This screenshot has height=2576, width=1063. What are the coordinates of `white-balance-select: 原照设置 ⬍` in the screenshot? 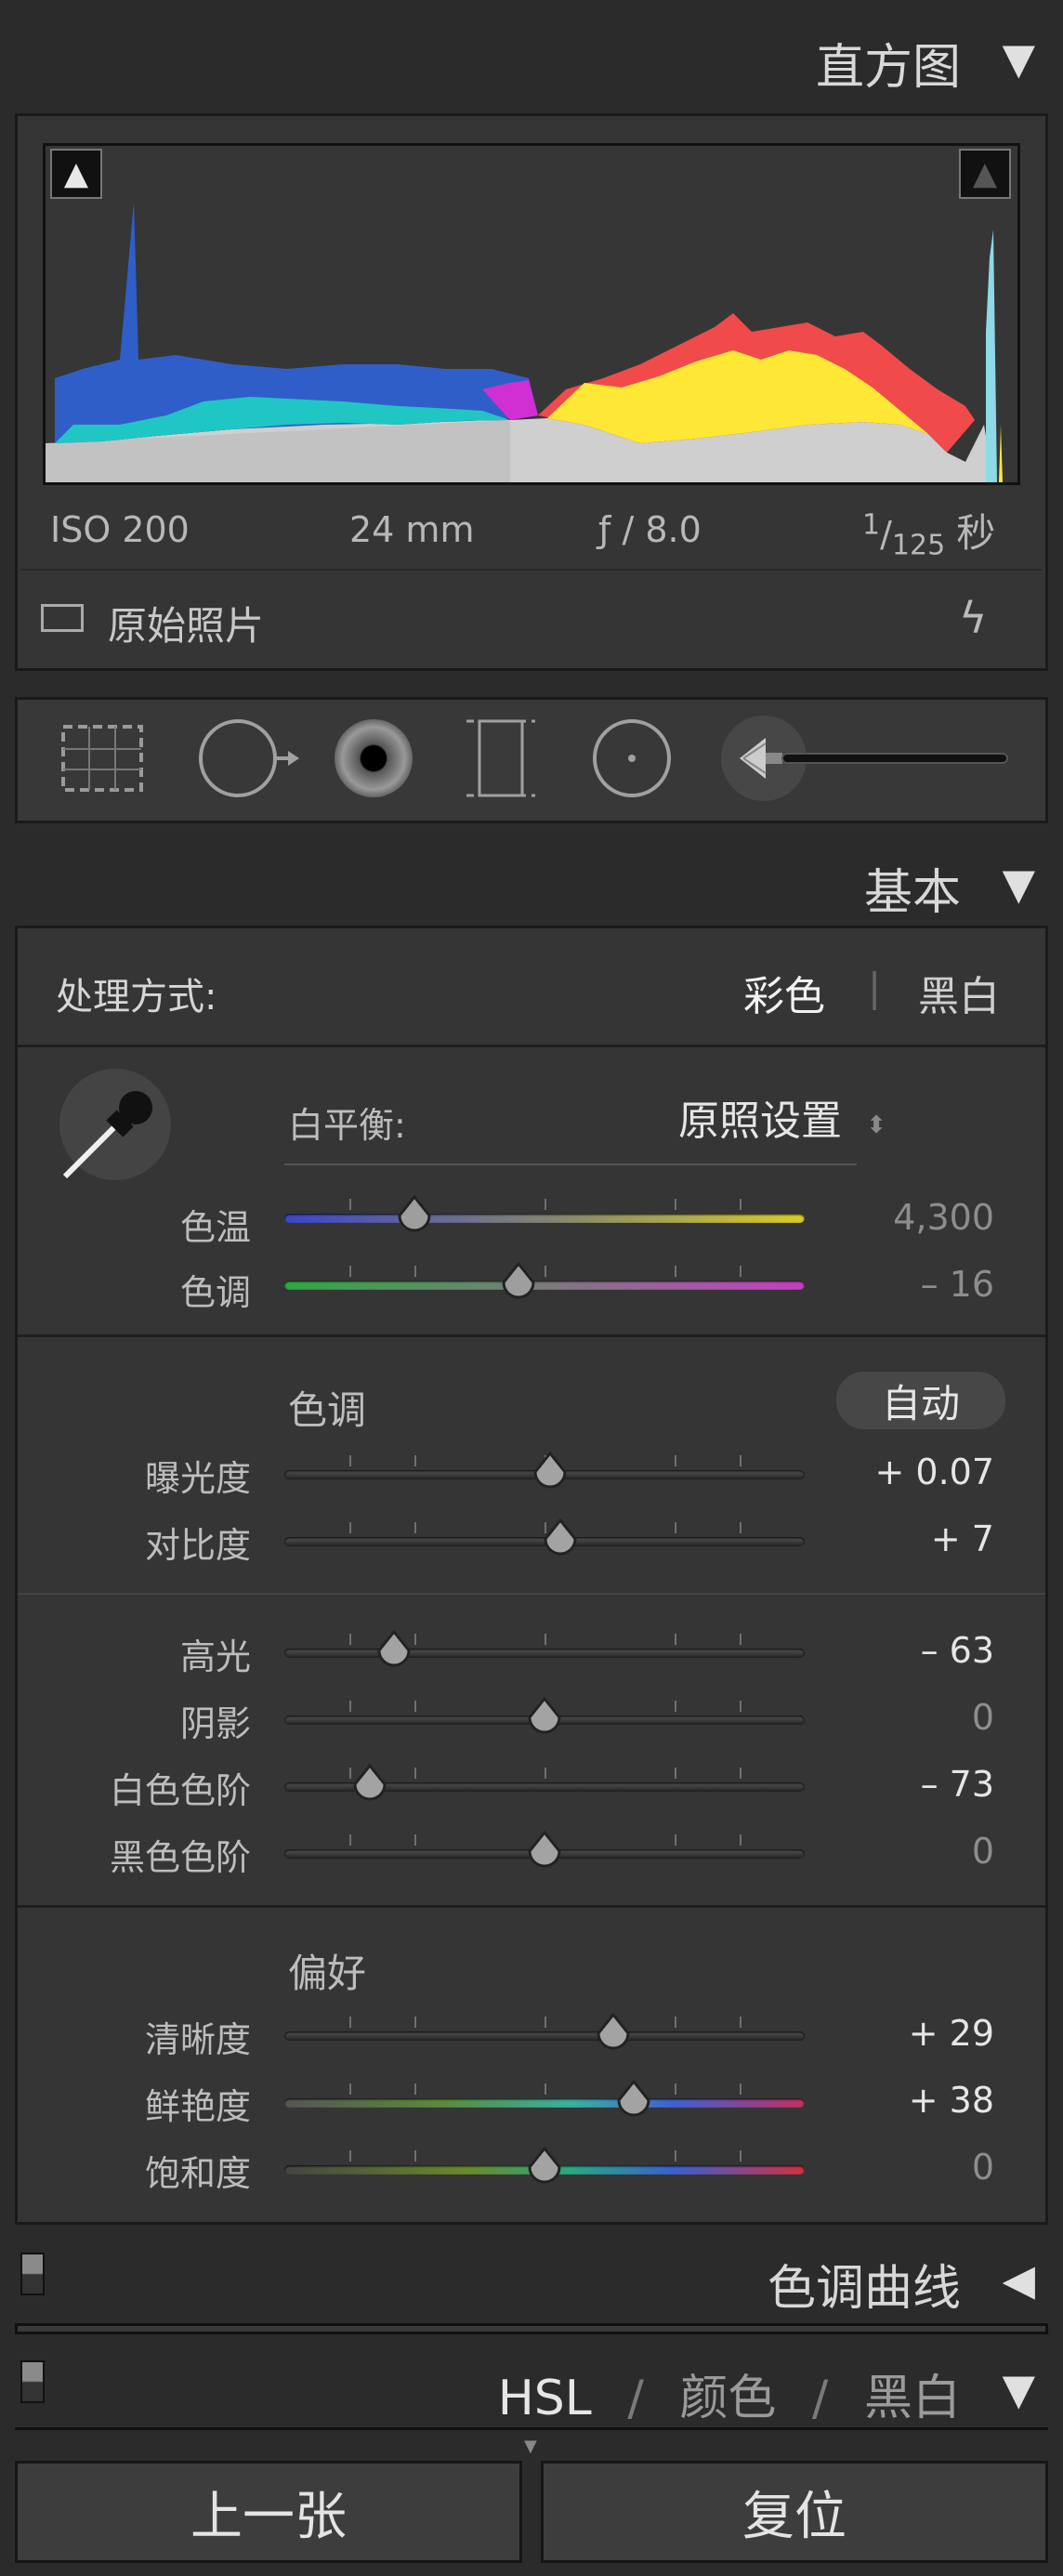 It's located at (782, 1117).